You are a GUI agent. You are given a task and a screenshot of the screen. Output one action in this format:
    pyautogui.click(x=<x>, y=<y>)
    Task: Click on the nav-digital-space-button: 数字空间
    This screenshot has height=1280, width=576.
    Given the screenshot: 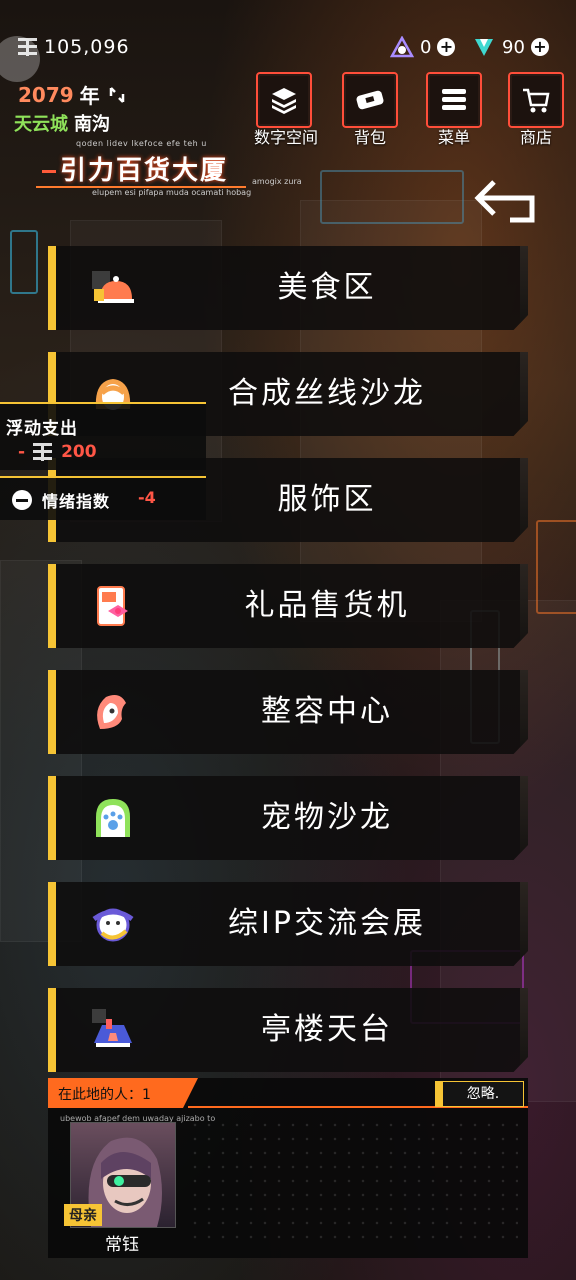 What is the action you would take?
    pyautogui.click(x=286, y=109)
    